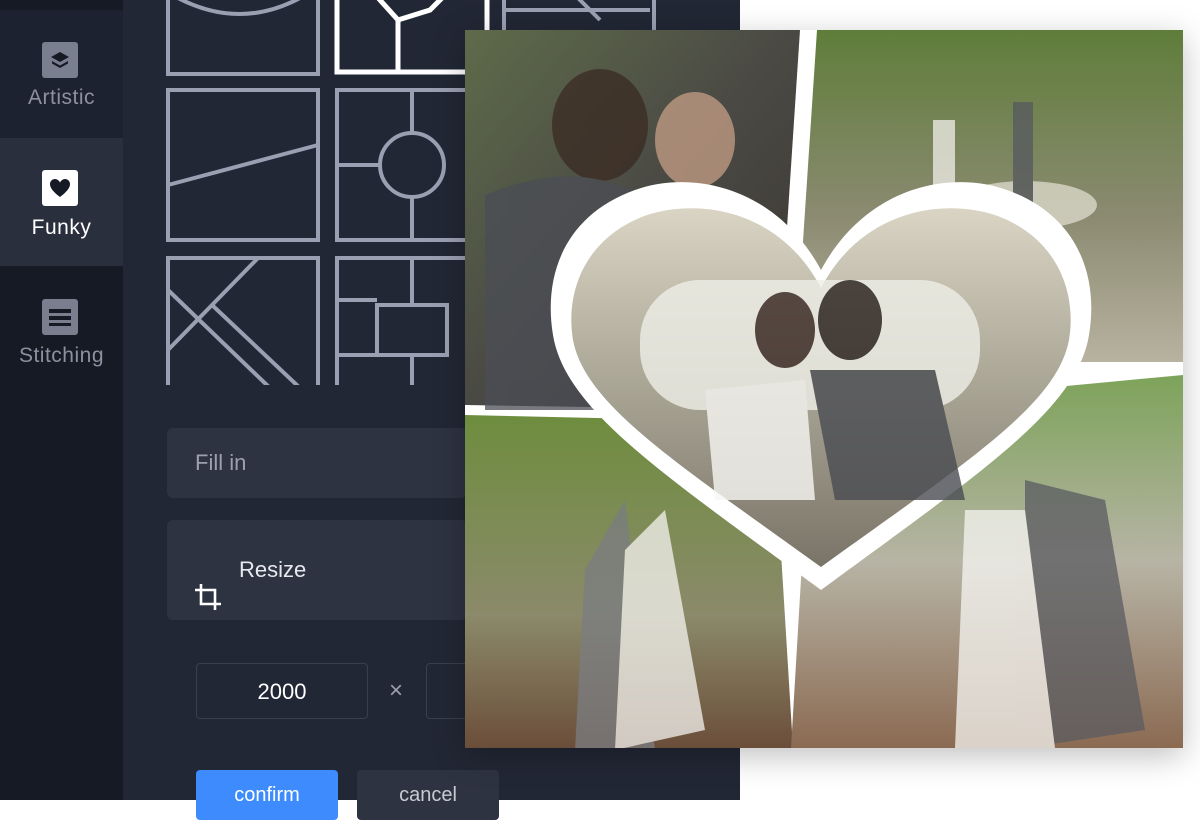 This screenshot has width=1200, height=820. I want to click on crop-icon, so click(208, 582).